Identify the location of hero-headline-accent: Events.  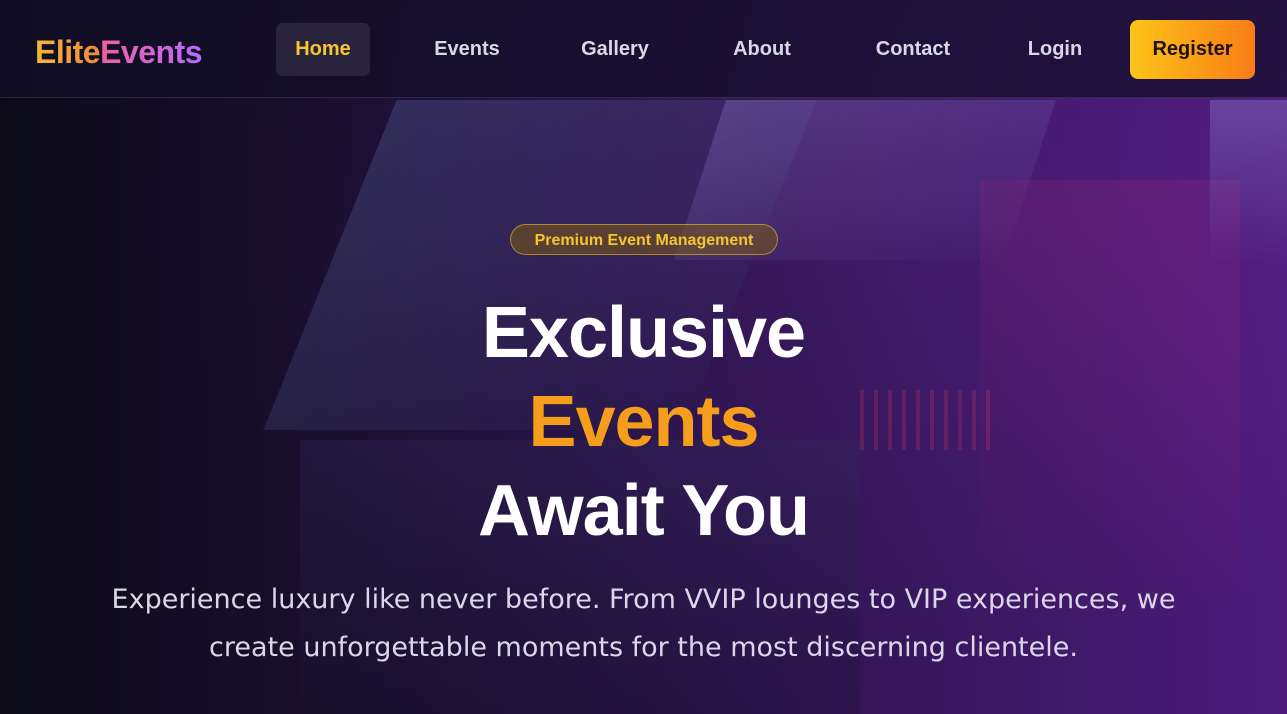
(643, 422).